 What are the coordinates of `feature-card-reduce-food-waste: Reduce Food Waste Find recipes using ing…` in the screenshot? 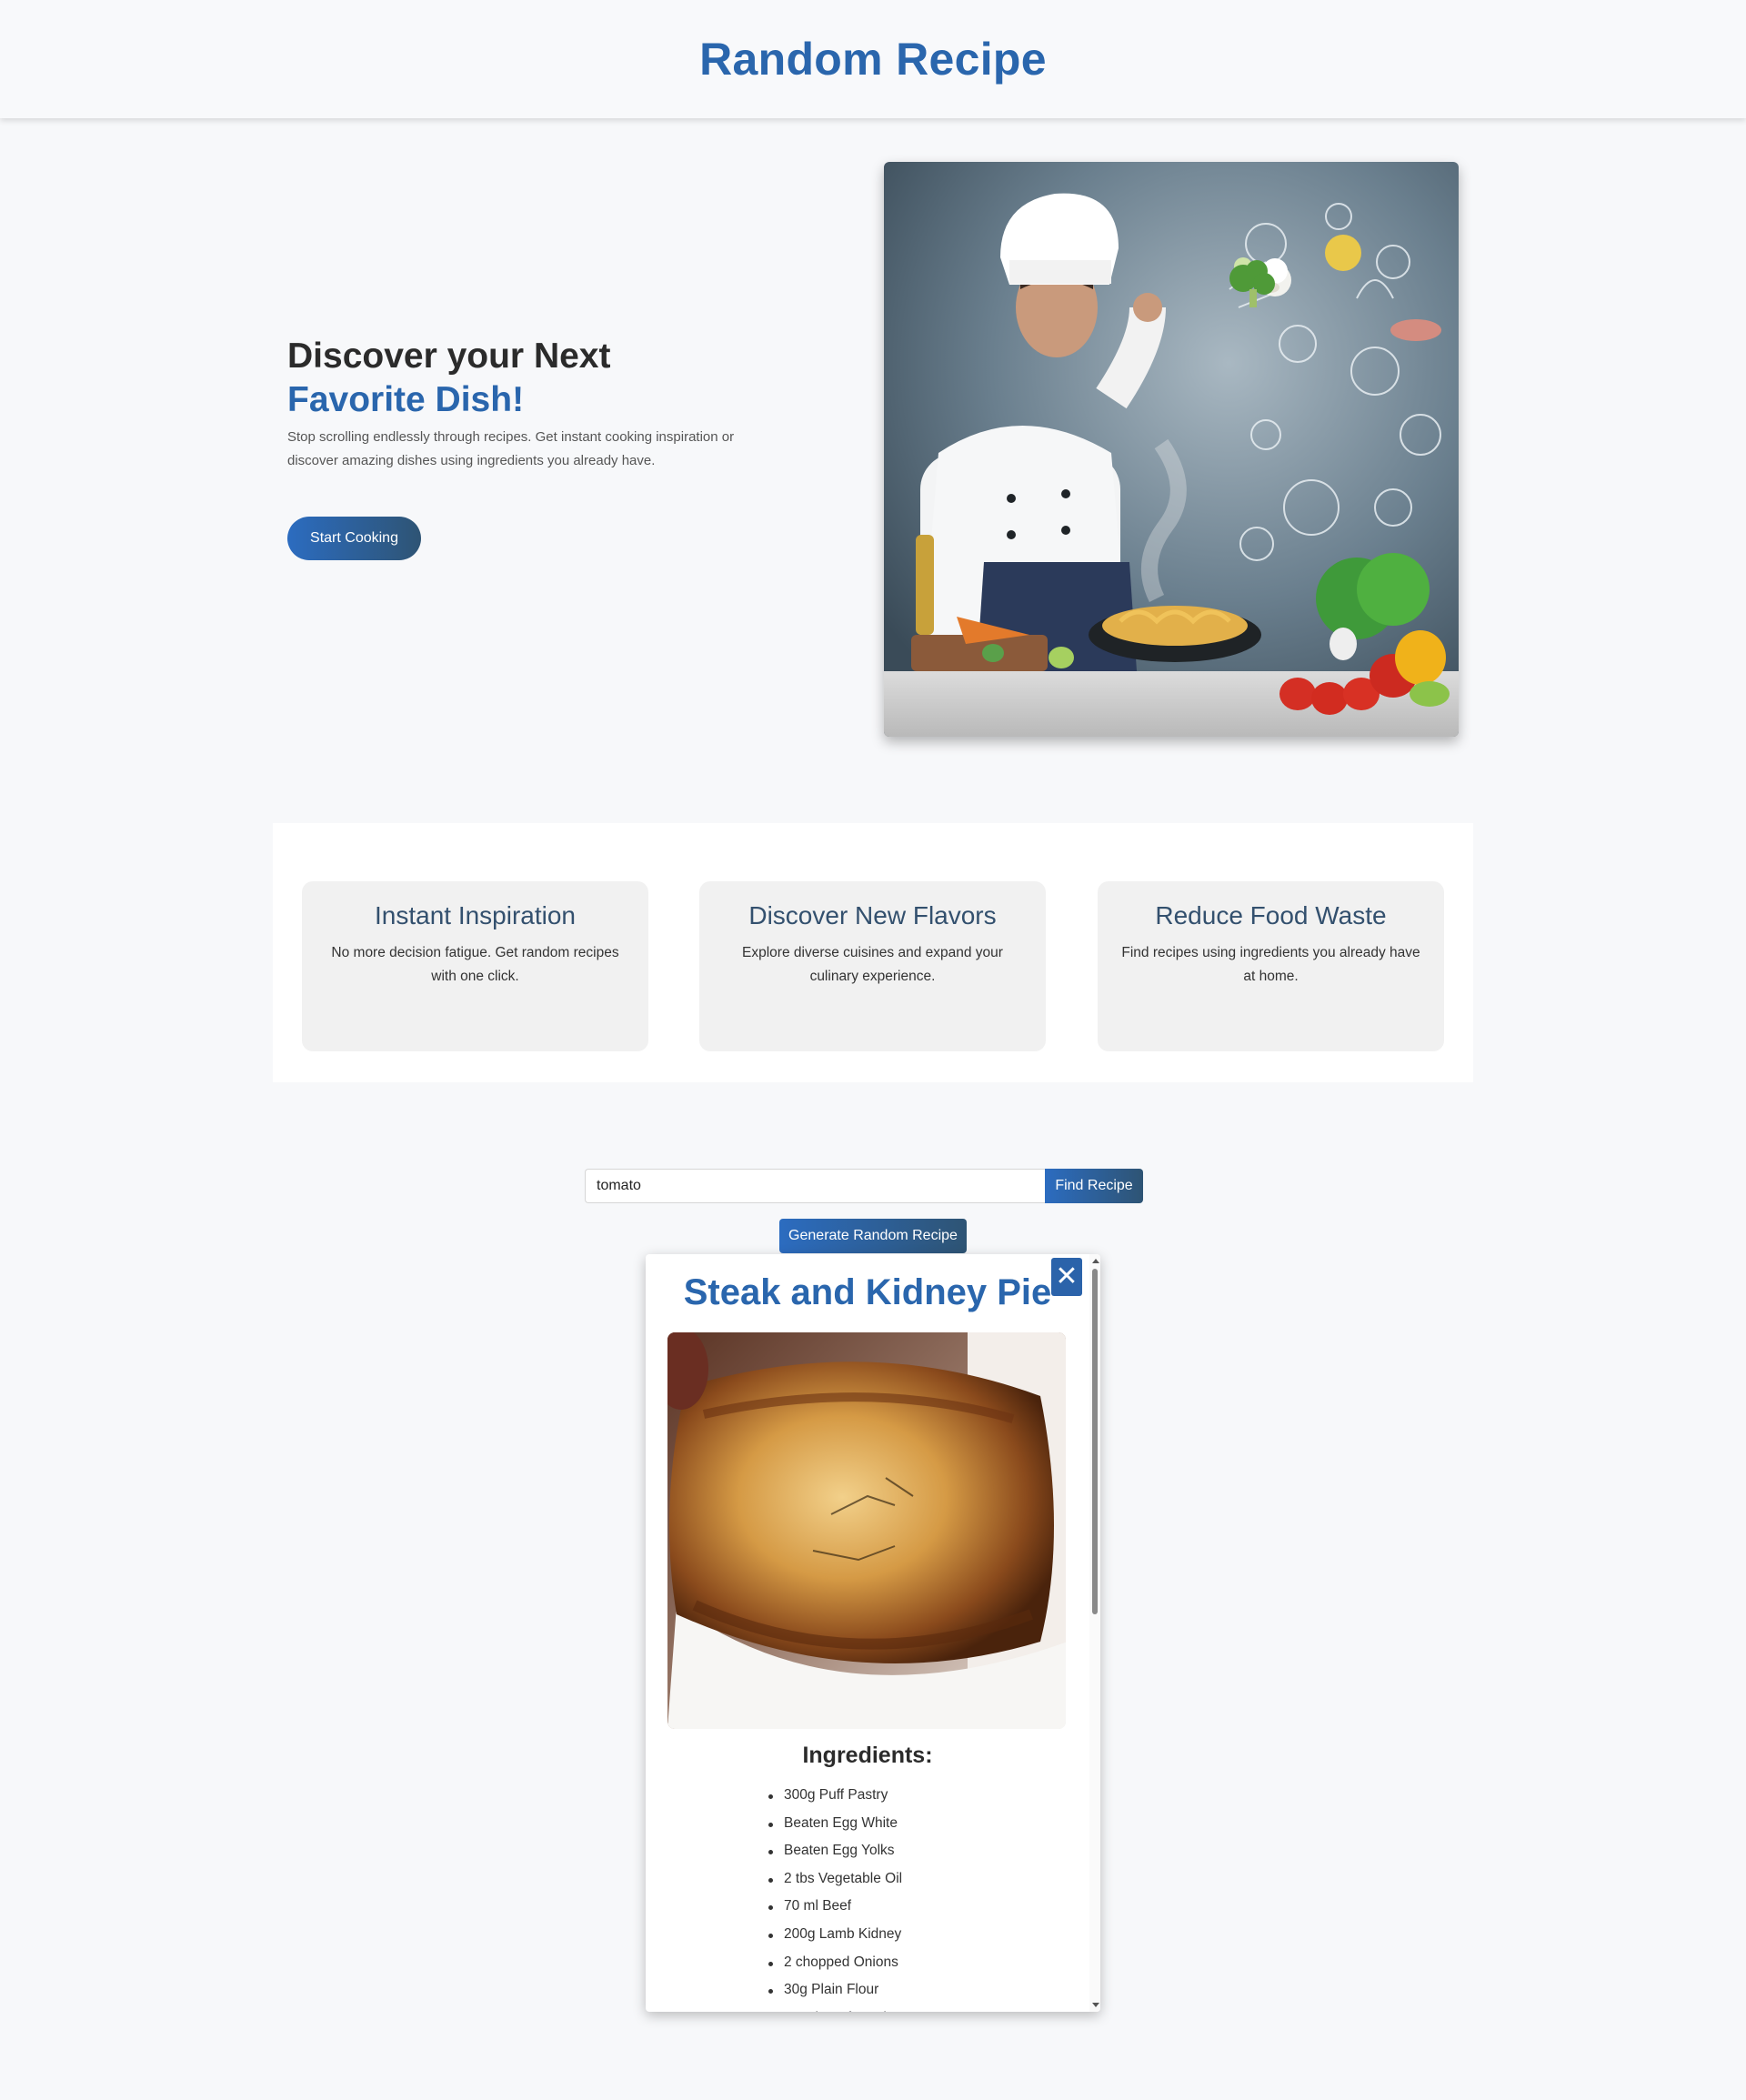 It's located at (1271, 966).